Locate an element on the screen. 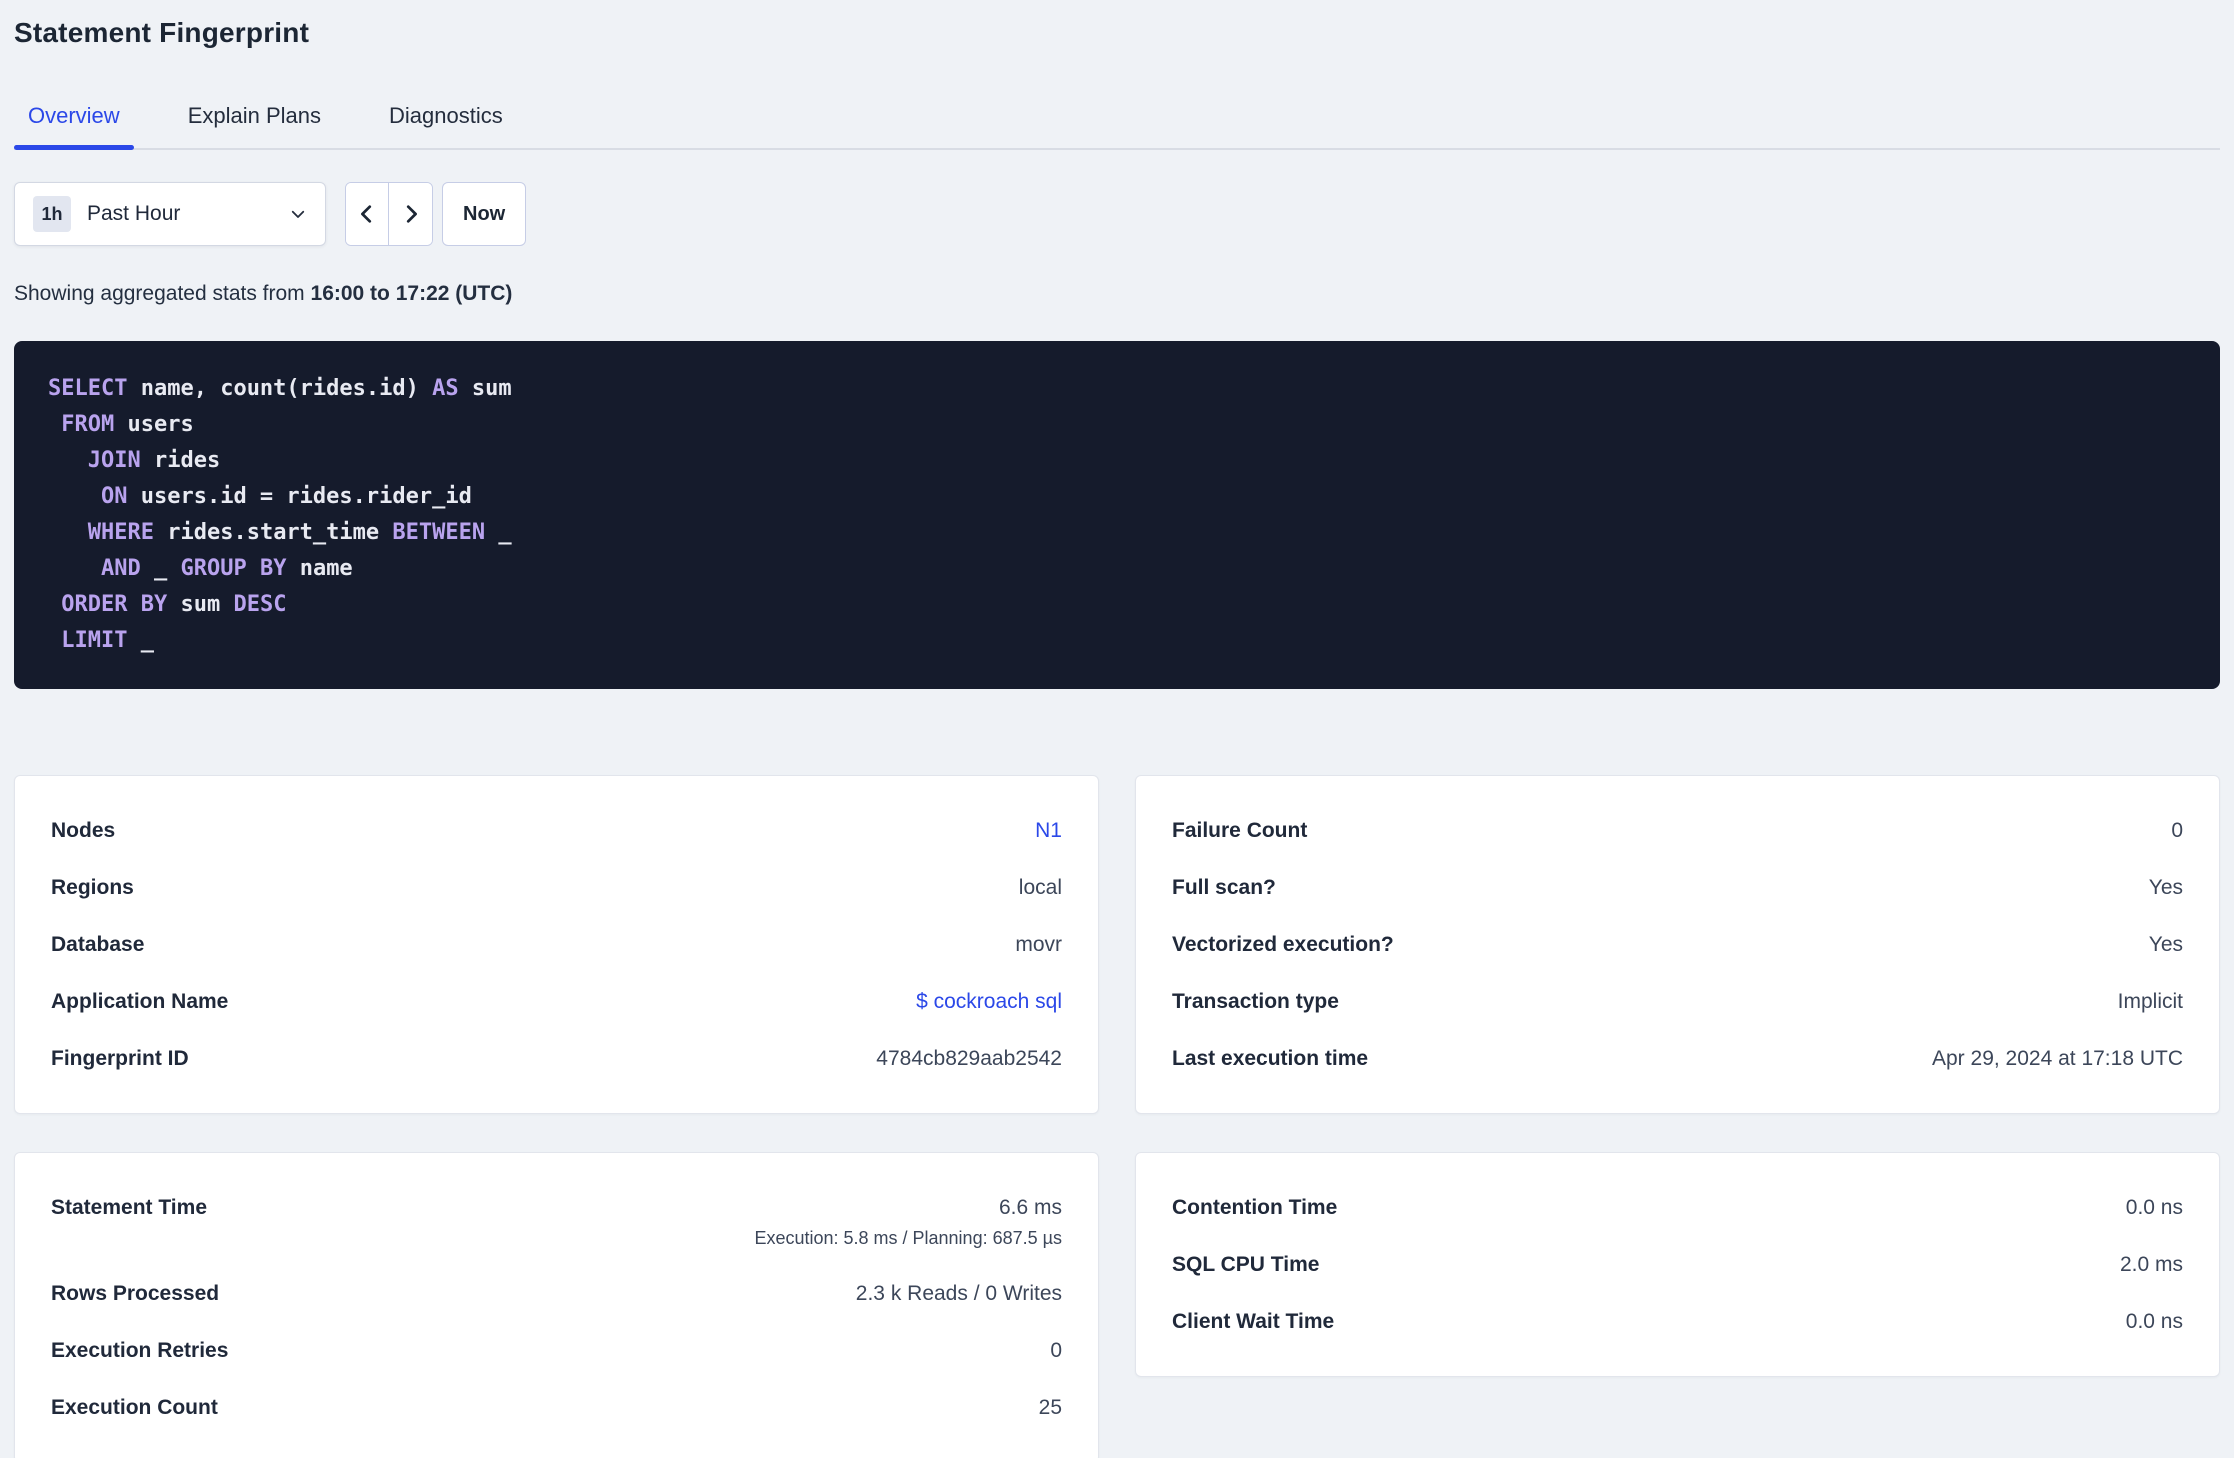 This screenshot has width=2234, height=1458. time-range-label: Past Hour is located at coordinates (134, 213).